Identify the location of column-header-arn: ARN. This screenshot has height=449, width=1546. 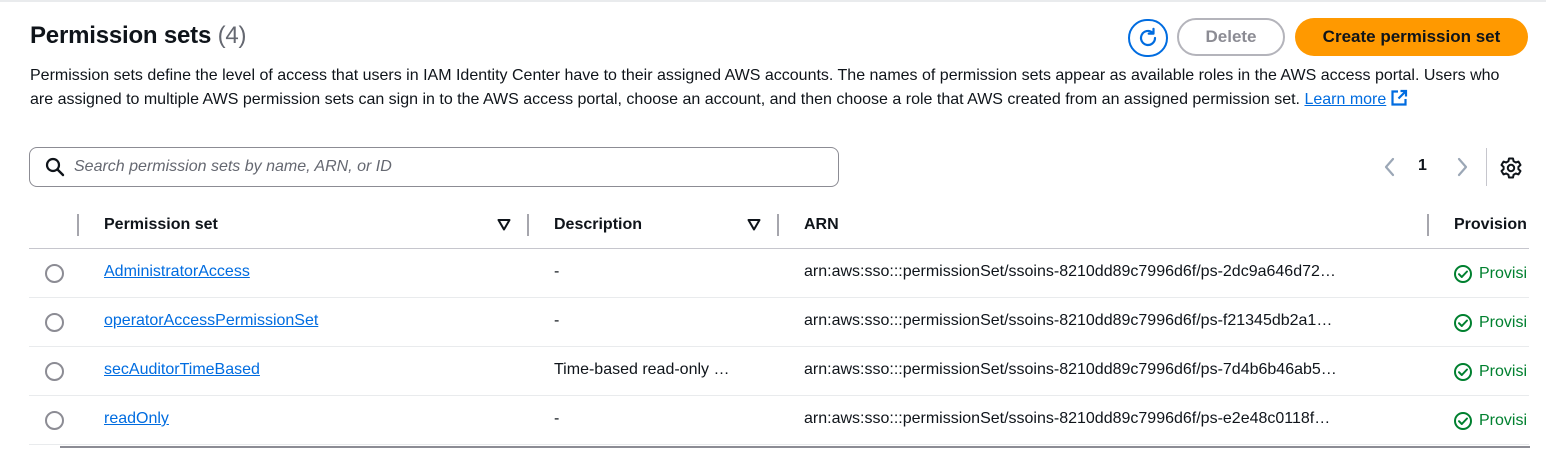
(821, 225).